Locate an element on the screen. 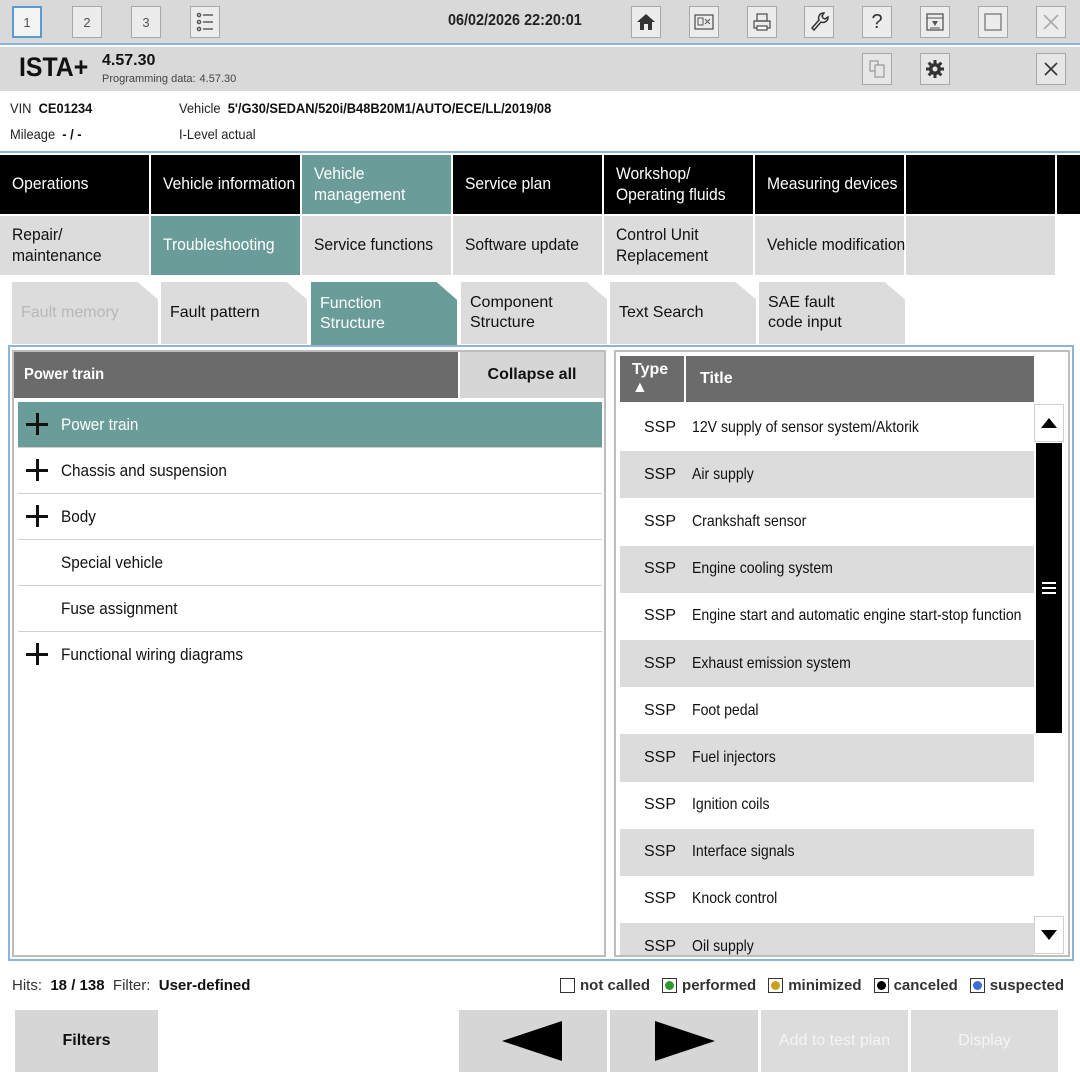 This screenshot has width=1080, height=1080. nav-vehicle-information: Vehicle information is located at coordinates (226, 184).